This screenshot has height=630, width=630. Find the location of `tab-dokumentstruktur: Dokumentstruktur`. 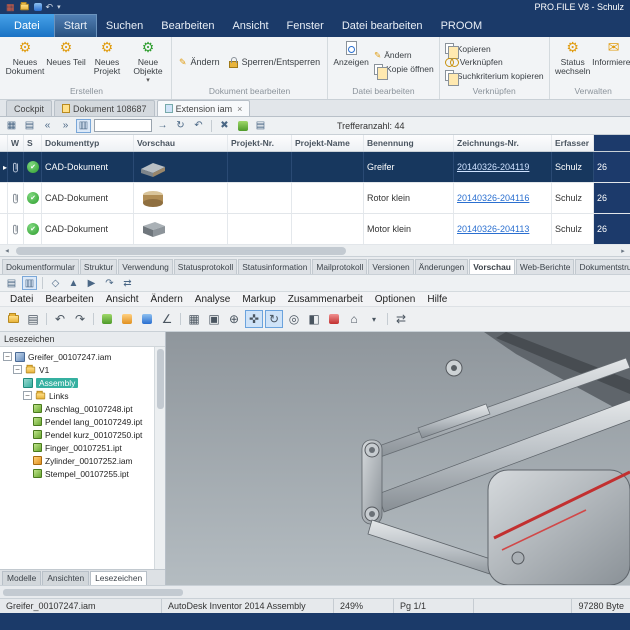

tab-dokumentstruktur: Dokumentstruktur is located at coordinates (602, 266).